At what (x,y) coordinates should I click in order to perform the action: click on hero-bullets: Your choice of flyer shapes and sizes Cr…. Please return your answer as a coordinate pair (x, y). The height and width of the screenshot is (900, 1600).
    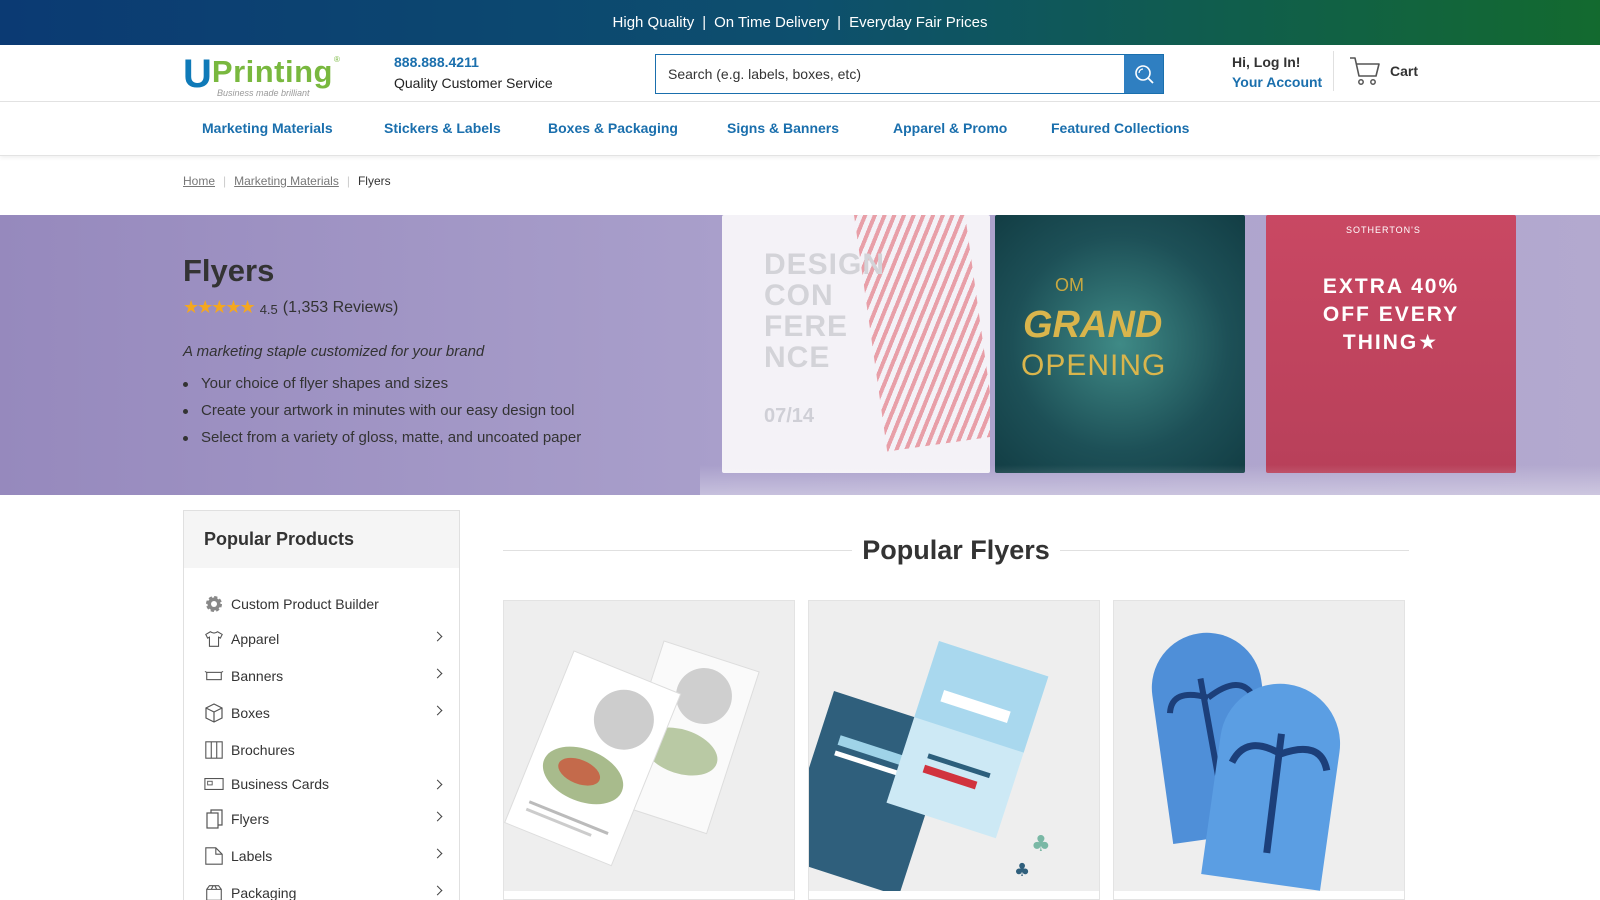
    Looking at the image, I should click on (382, 415).